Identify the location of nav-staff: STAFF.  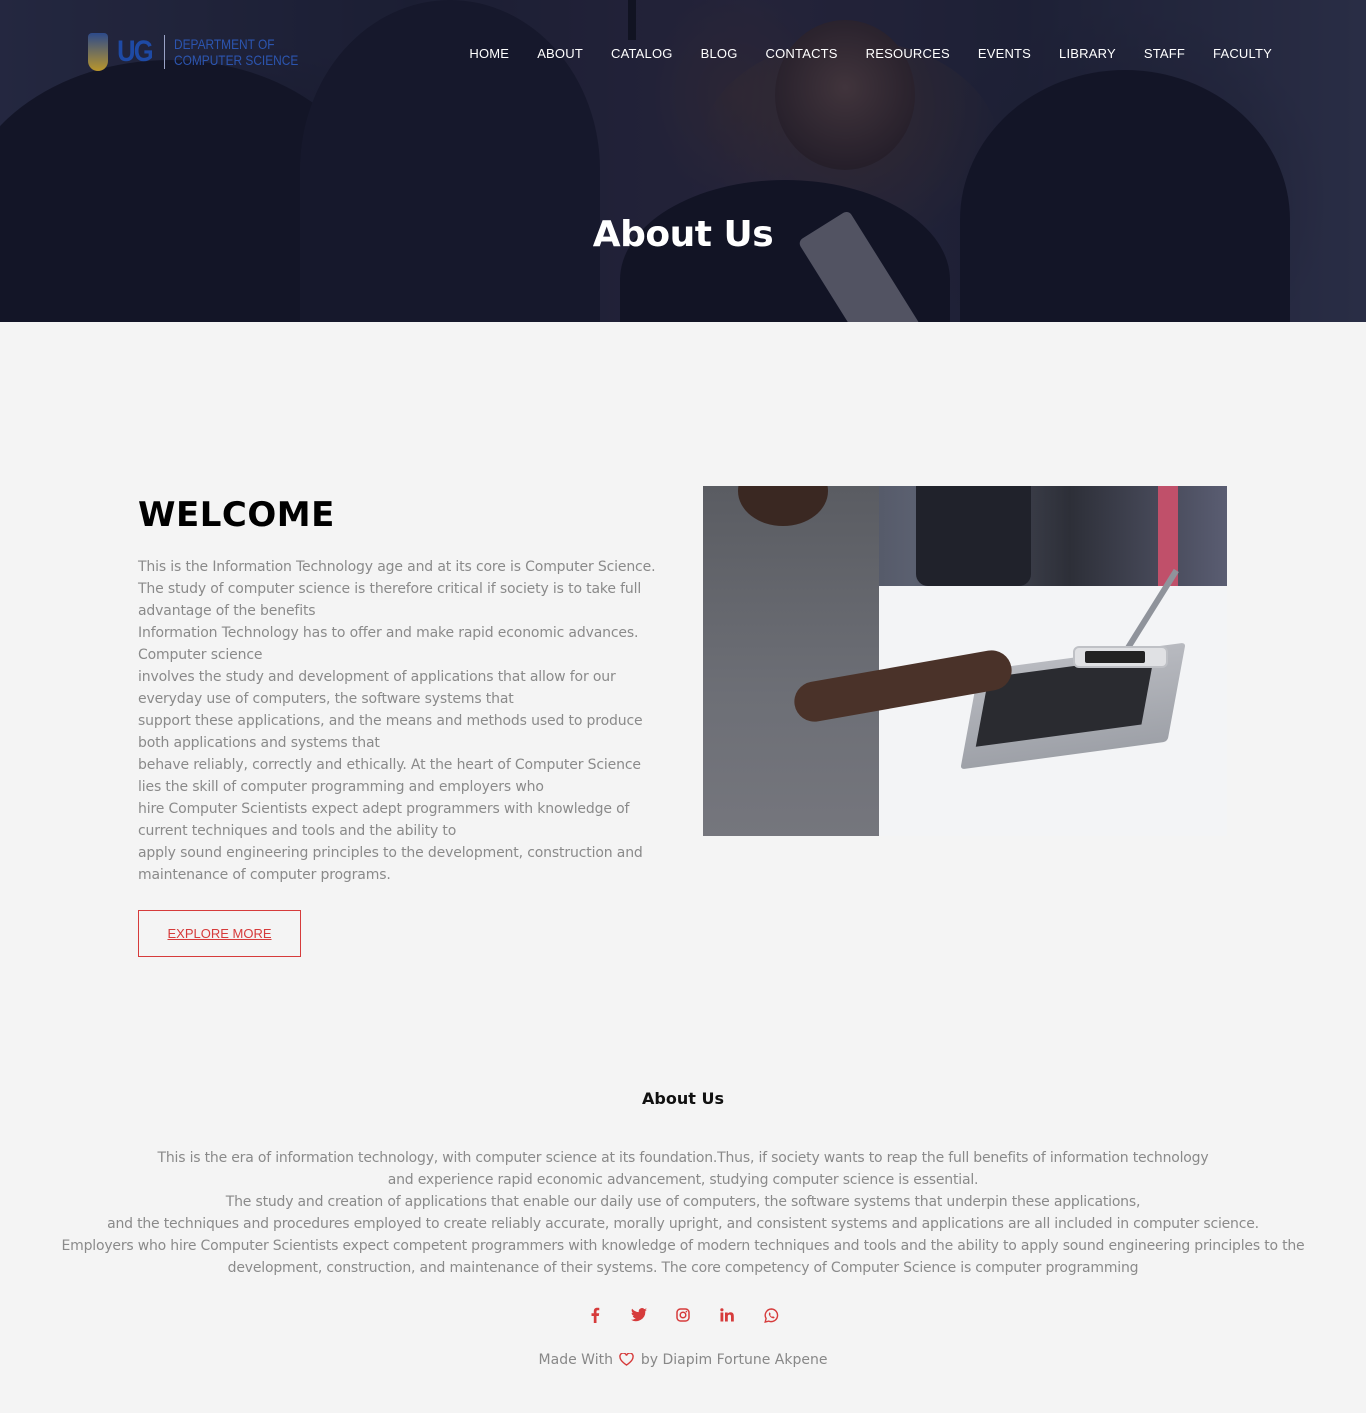
(1164, 53).